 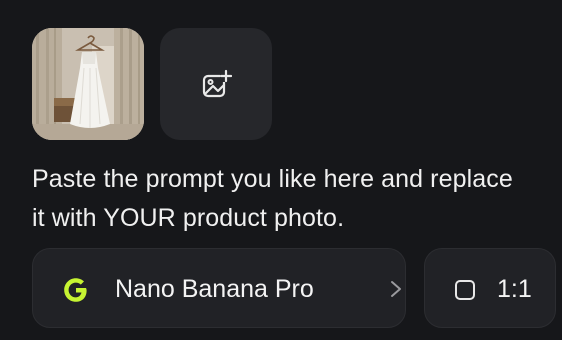 I want to click on product-photo-thumbnail, so click(x=88, y=84).